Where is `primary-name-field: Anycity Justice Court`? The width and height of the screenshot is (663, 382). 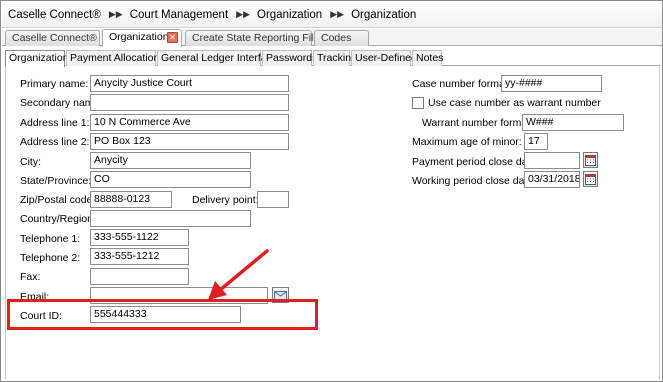
primary-name-field: Anycity Justice Court is located at coordinates (189, 83).